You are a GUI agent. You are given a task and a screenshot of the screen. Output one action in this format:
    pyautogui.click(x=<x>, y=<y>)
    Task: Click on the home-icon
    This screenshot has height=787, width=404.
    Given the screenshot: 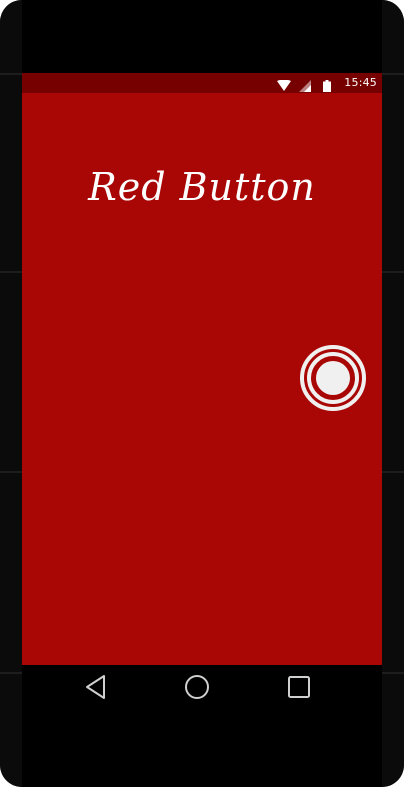 What is the action you would take?
    pyautogui.click(x=197, y=689)
    